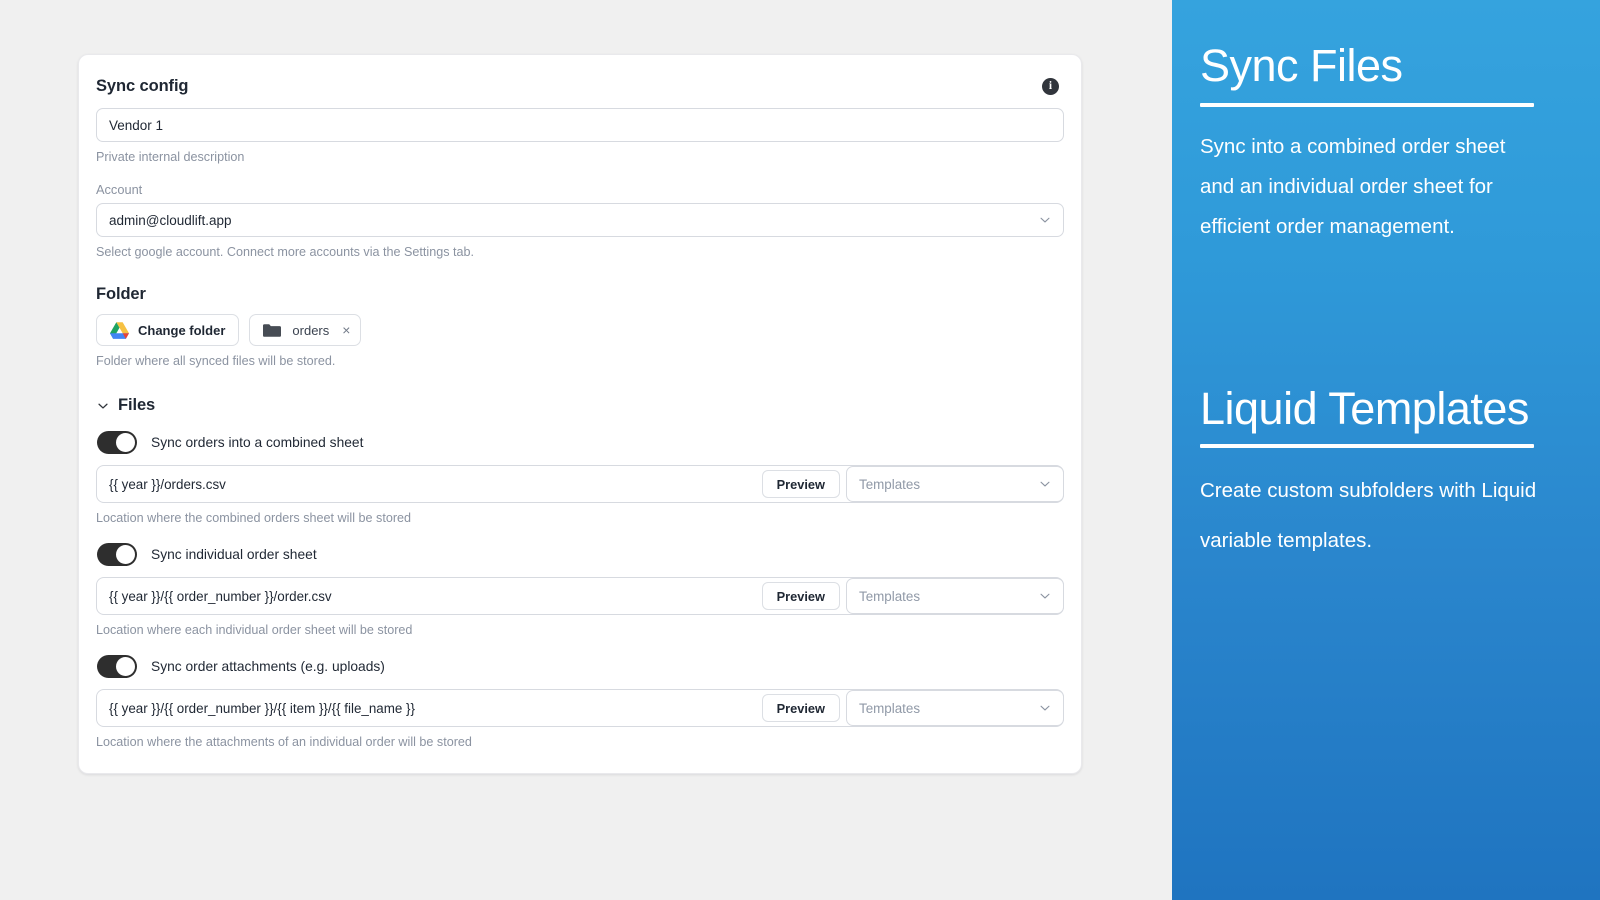  I want to click on sync-attachments-label: Sync order attachments (e.g. uploads), so click(268, 666).